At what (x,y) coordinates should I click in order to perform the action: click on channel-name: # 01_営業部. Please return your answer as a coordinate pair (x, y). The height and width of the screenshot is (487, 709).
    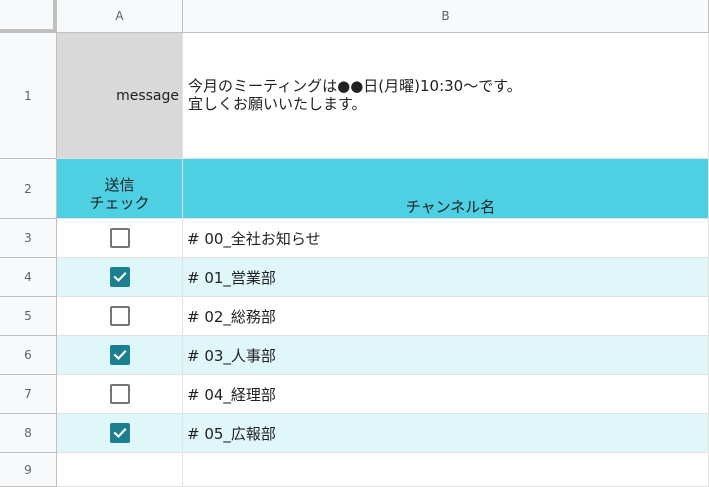
    Looking at the image, I should click on (231, 277).